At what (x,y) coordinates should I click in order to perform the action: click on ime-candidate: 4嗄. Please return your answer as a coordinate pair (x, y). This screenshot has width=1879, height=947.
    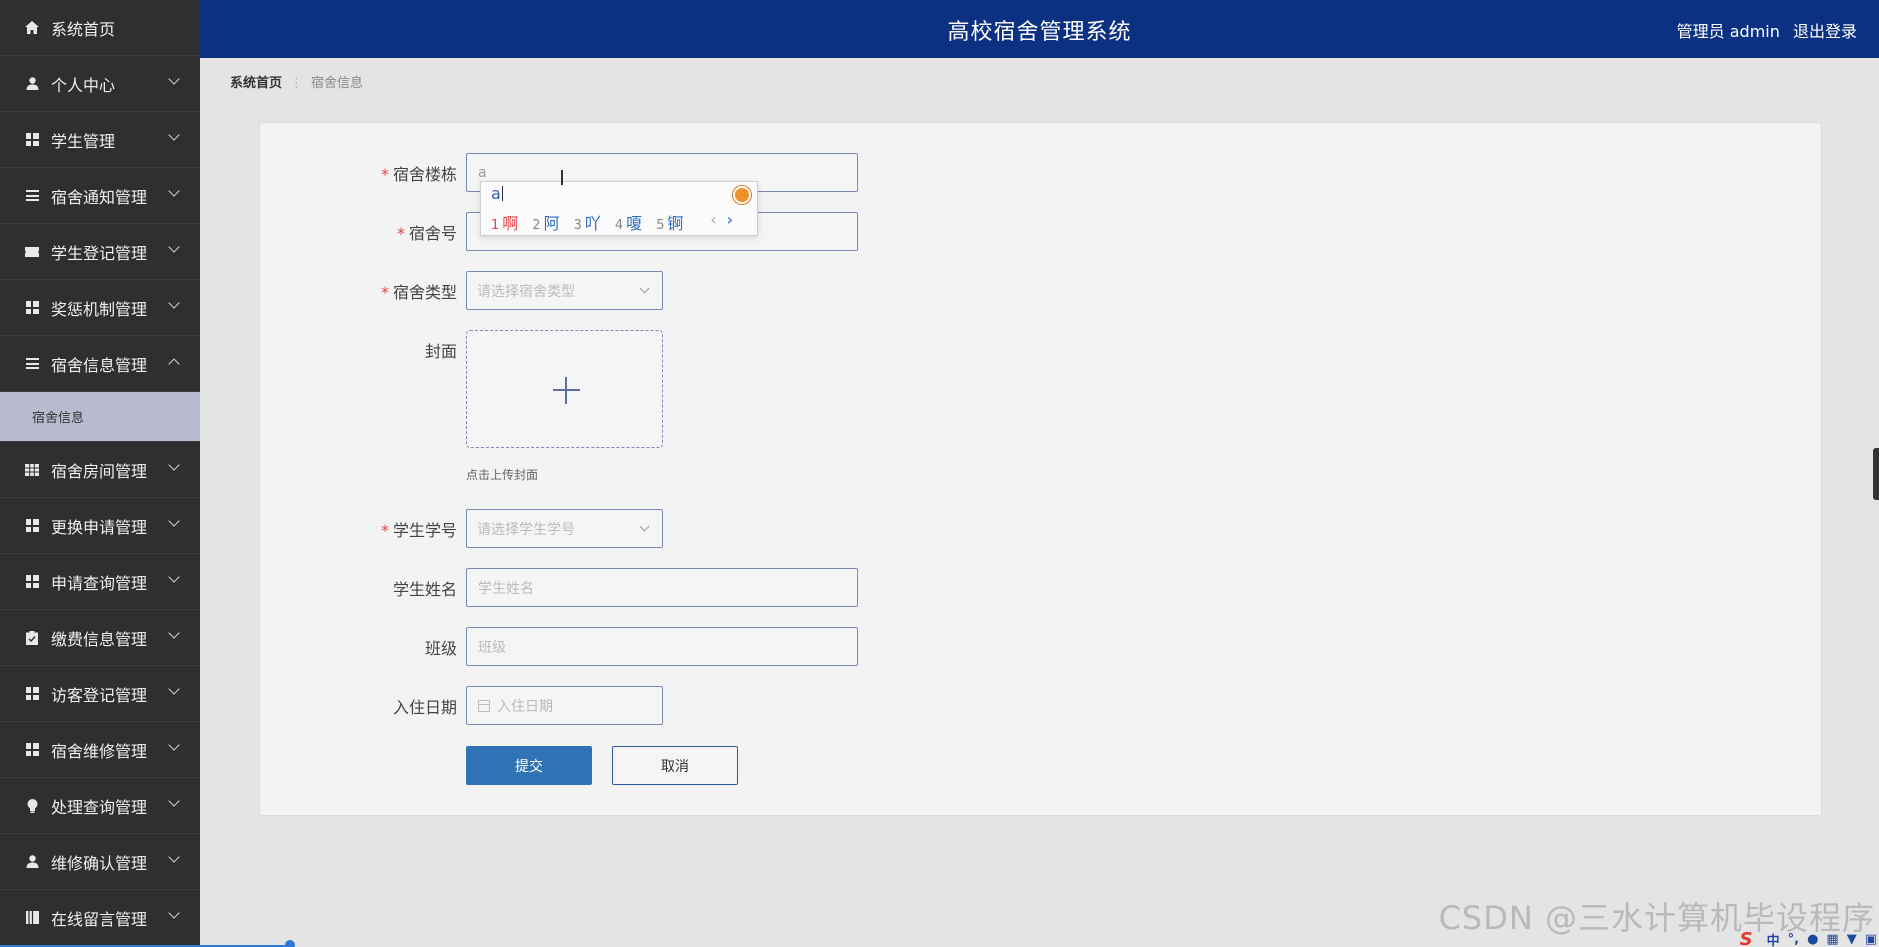
    Looking at the image, I should click on (628, 222).